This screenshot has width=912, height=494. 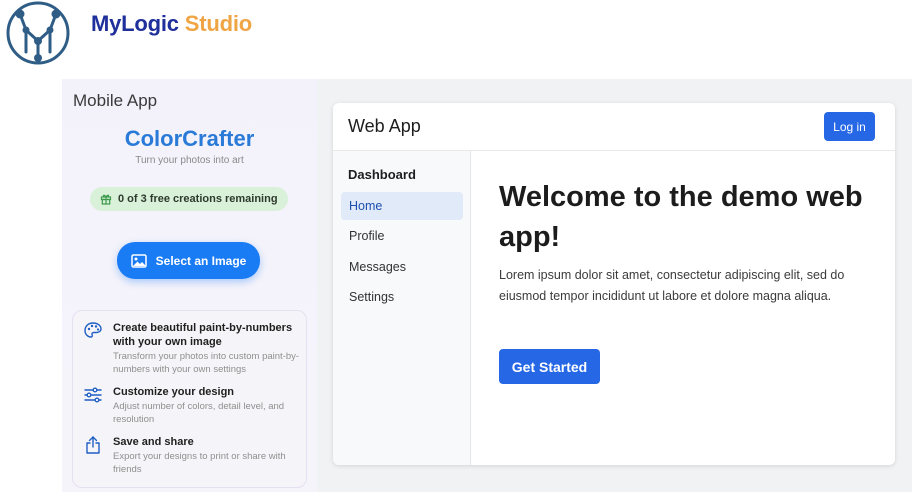 I want to click on sidebar-item-home: Home, so click(x=402, y=206).